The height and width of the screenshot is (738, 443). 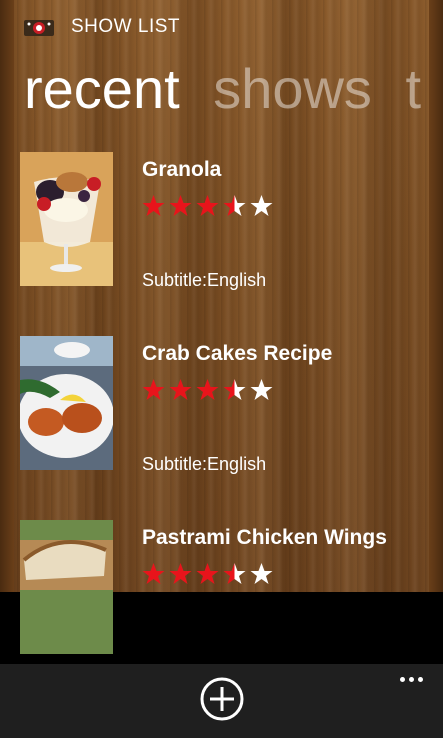 What do you see at coordinates (414, 88) in the screenshot?
I see `pivot-tab-next: t` at bounding box center [414, 88].